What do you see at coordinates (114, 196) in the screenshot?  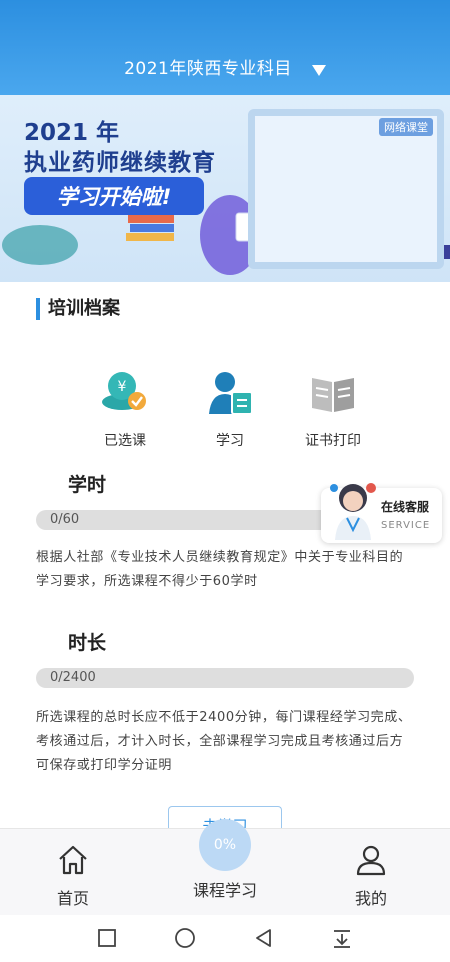 I see `banner-slogan: 学习开始啦!` at bounding box center [114, 196].